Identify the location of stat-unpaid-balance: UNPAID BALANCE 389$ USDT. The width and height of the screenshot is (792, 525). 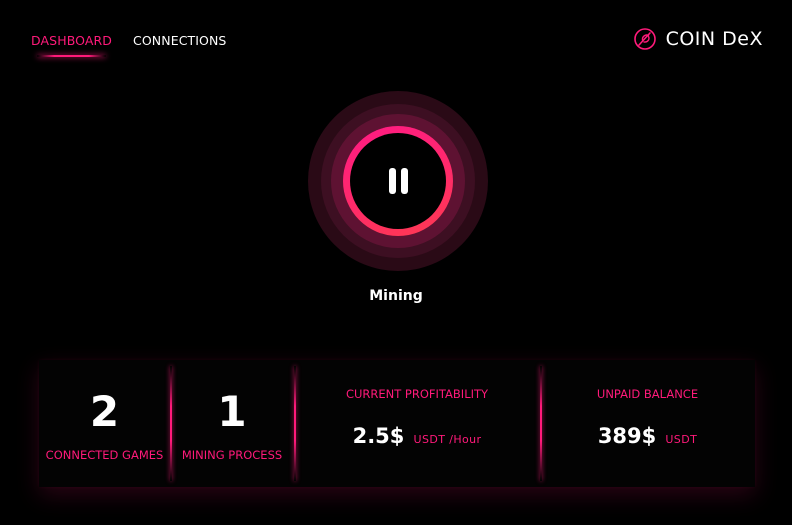
(647, 423).